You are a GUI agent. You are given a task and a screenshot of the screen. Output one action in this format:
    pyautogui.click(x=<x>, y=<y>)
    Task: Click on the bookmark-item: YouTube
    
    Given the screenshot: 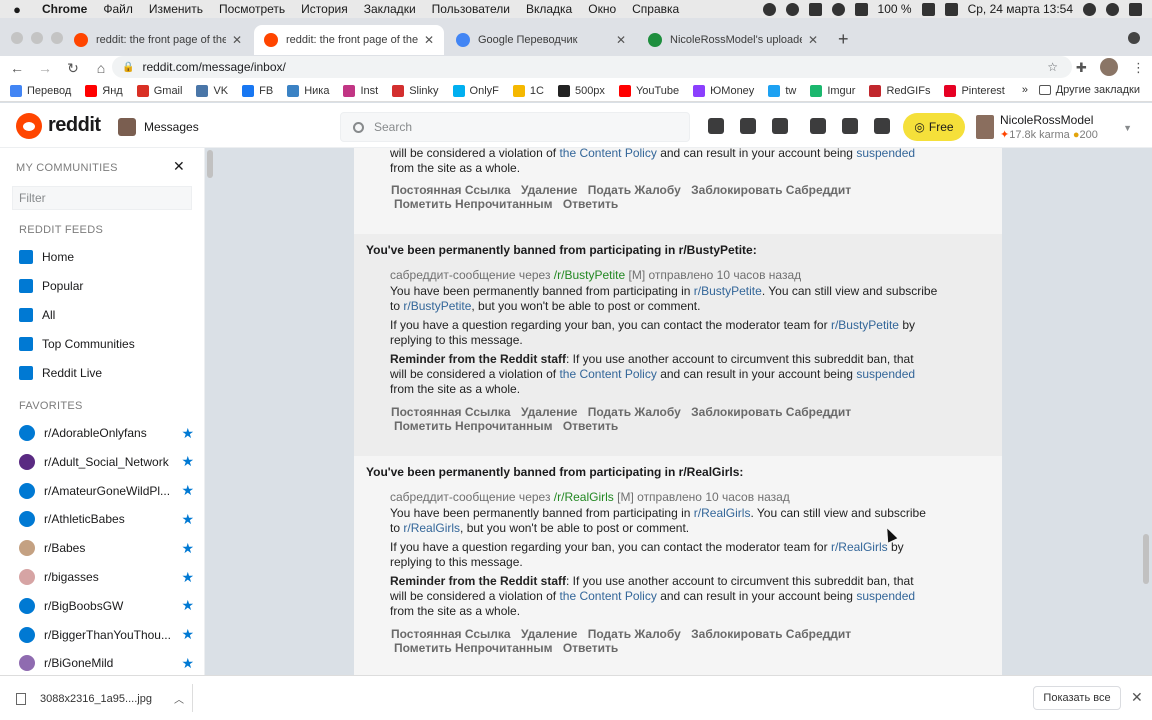 What is the action you would take?
    pyautogui.click(x=648, y=90)
    